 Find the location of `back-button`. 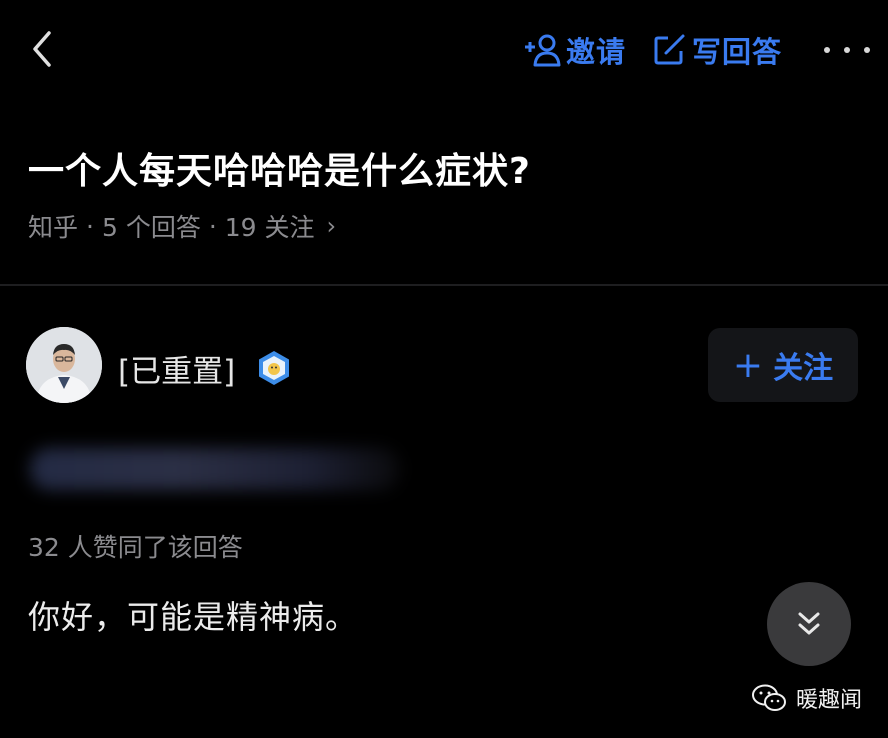

back-button is located at coordinates (42, 49).